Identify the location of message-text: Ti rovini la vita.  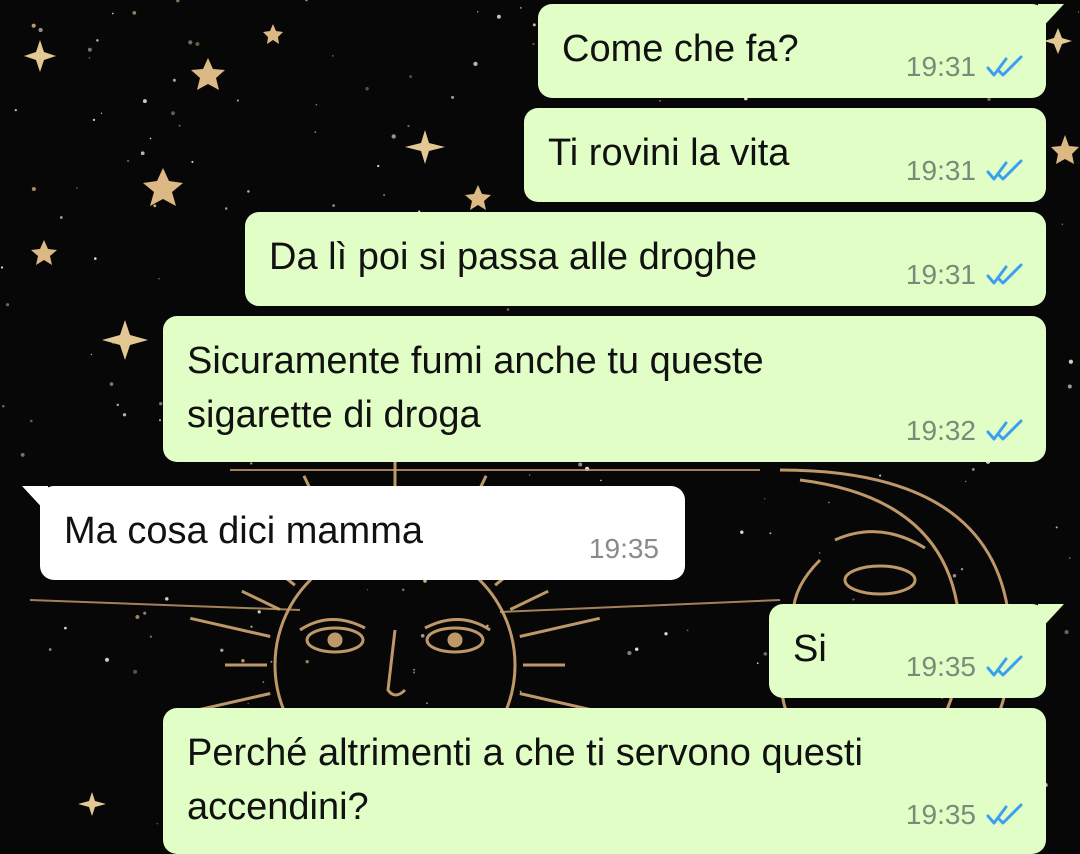
(669, 153).